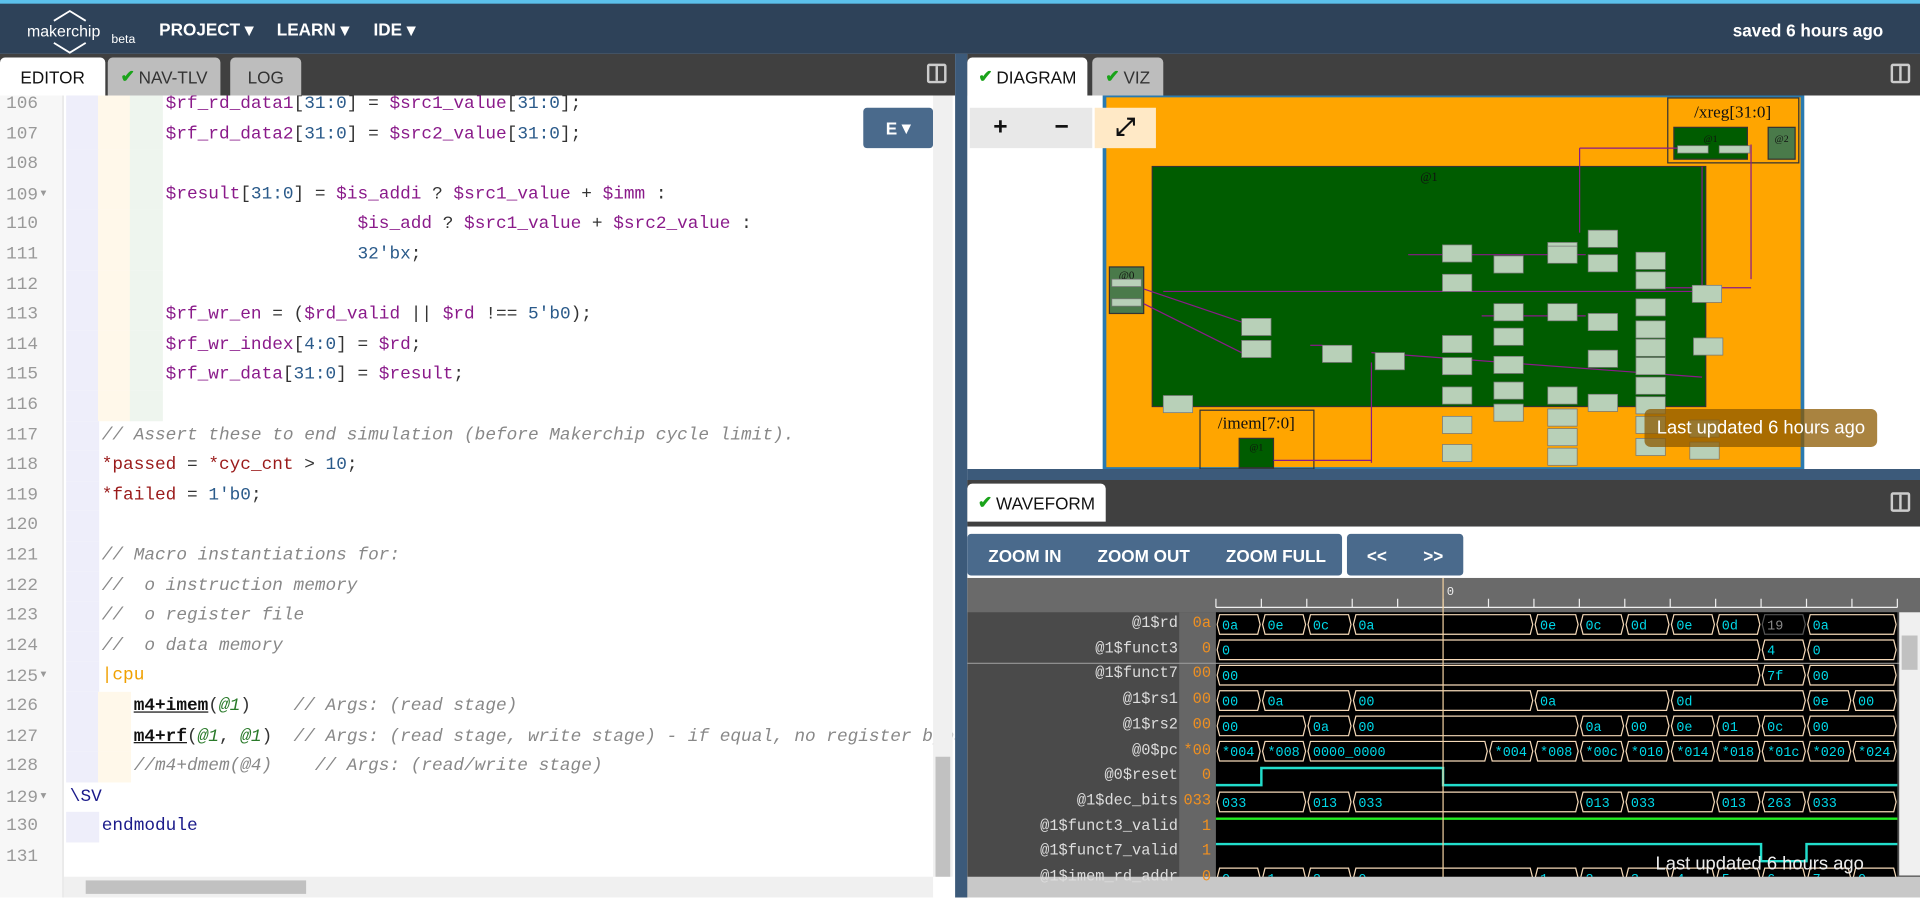  I want to click on pane-divider, so click(961, 475).